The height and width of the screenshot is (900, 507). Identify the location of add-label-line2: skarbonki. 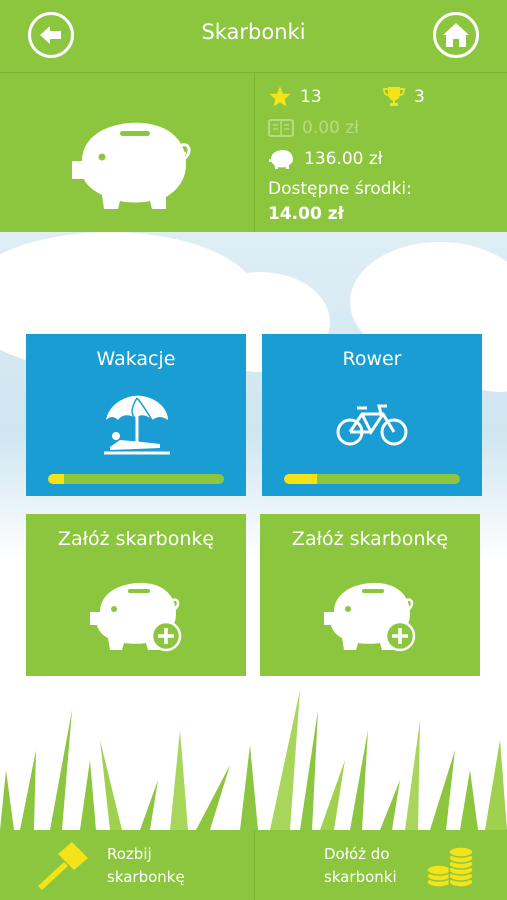
(360, 877).